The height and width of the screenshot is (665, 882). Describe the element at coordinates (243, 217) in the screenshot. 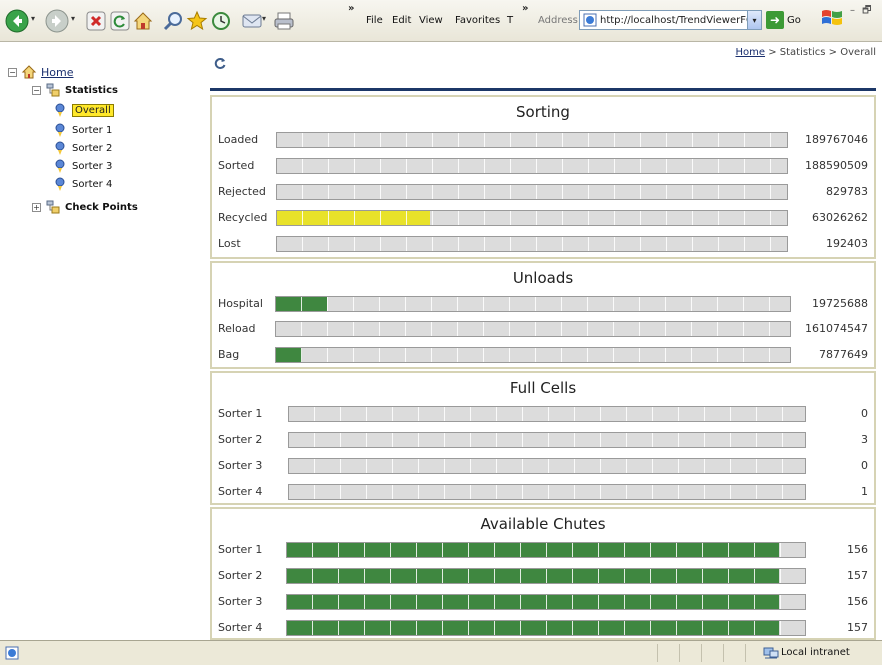

I see `stat-label: Recycled` at that location.